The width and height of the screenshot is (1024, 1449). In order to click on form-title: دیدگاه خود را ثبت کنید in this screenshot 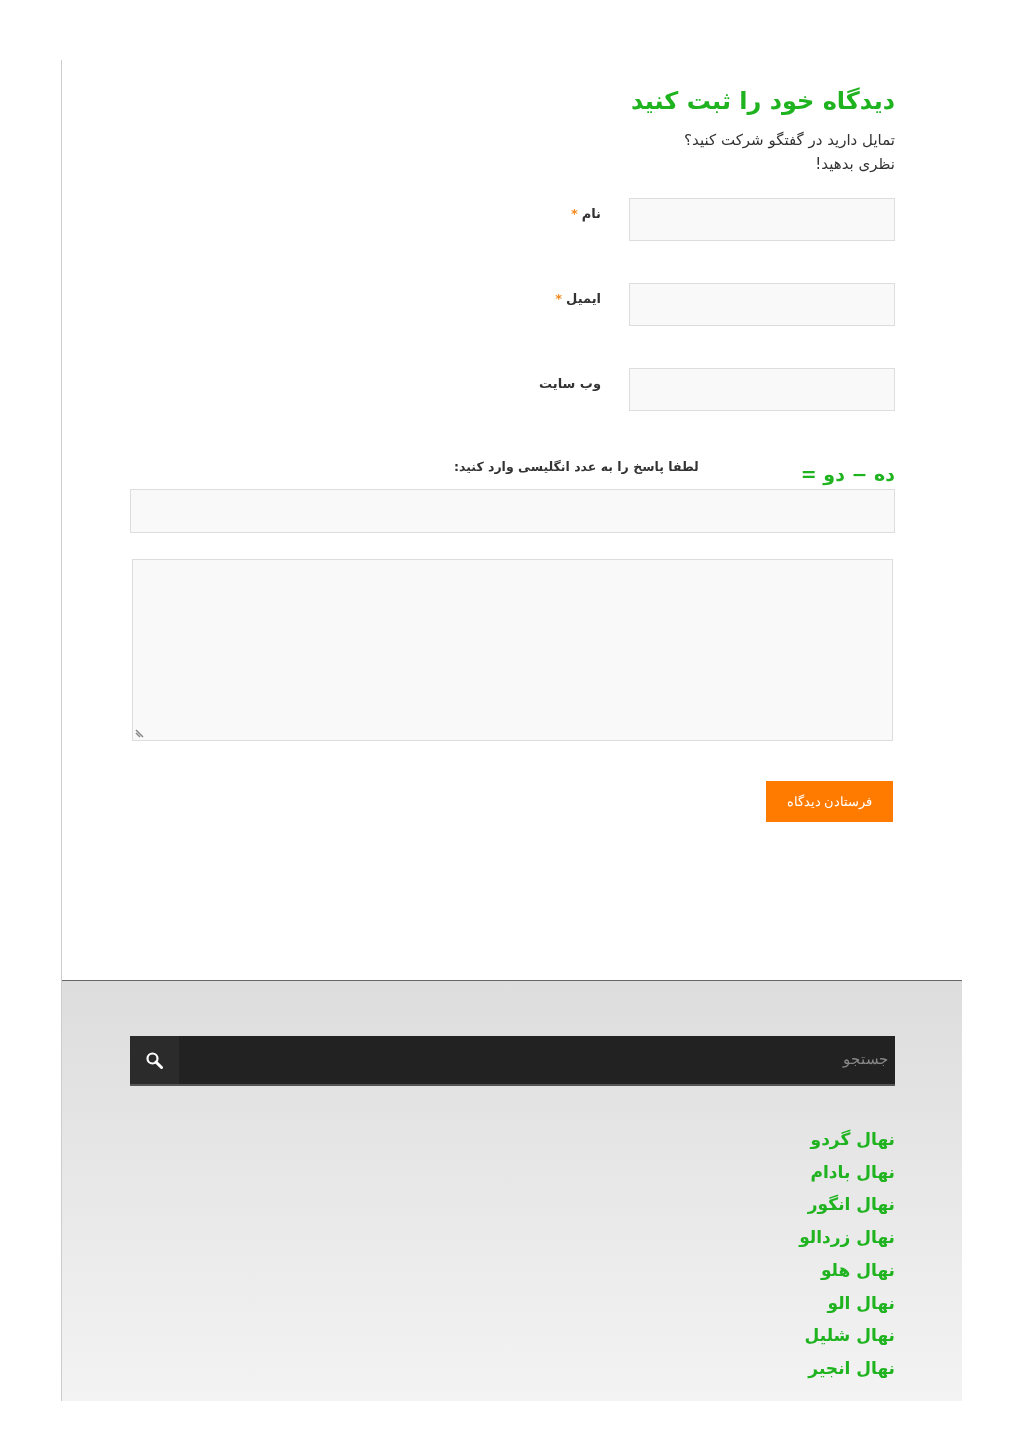, I will do `click(762, 101)`.